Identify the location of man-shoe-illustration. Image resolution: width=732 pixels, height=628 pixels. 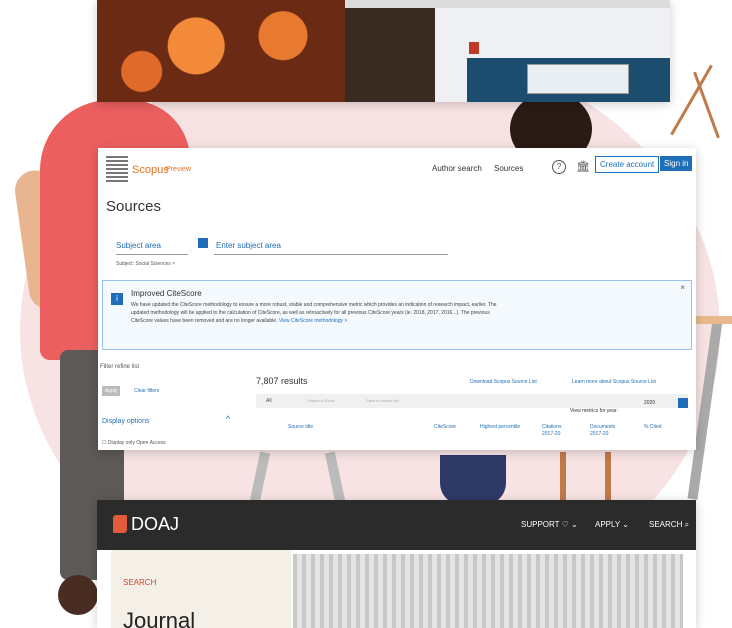
(78, 595).